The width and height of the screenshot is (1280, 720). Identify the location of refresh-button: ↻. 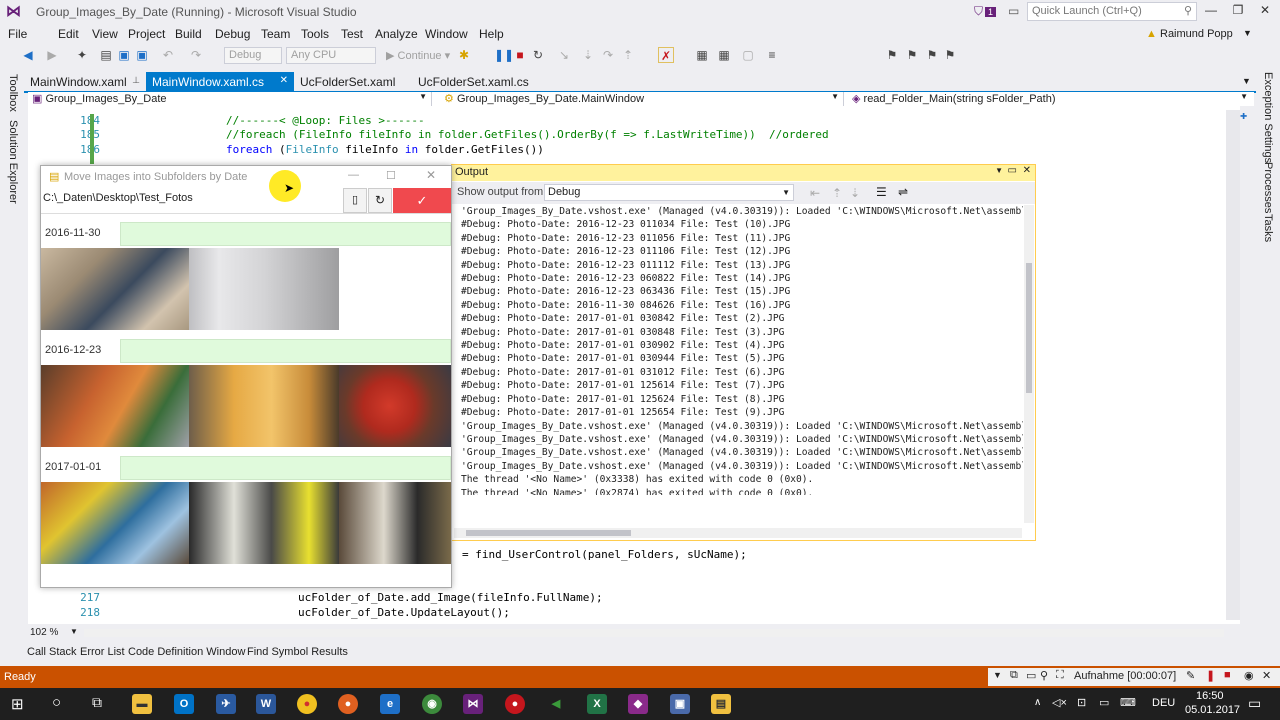
(380, 200).